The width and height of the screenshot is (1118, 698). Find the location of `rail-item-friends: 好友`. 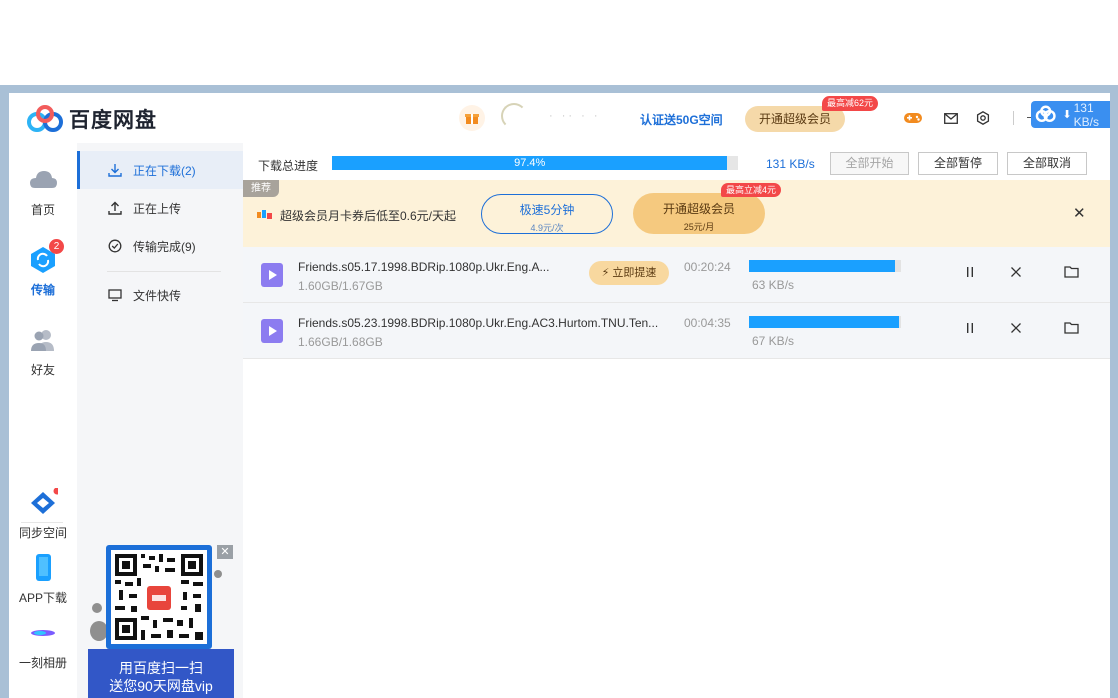

rail-item-friends: 好友 is located at coordinates (43, 351).